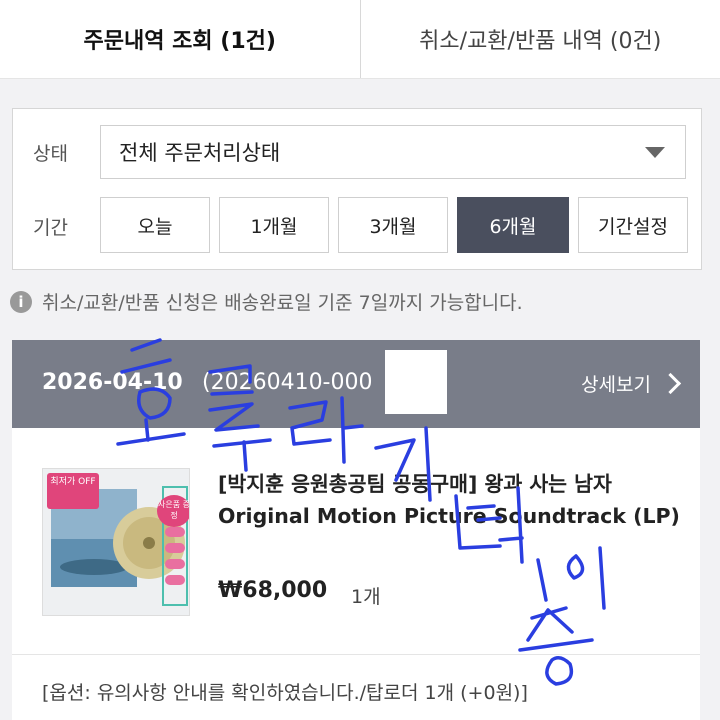 This screenshot has height=720, width=720. Describe the element at coordinates (282, 303) in the screenshot. I see `notice-text: 취소/교환/반품 신청은 배송완료일 기준 7일까지 가능합니다.` at that location.